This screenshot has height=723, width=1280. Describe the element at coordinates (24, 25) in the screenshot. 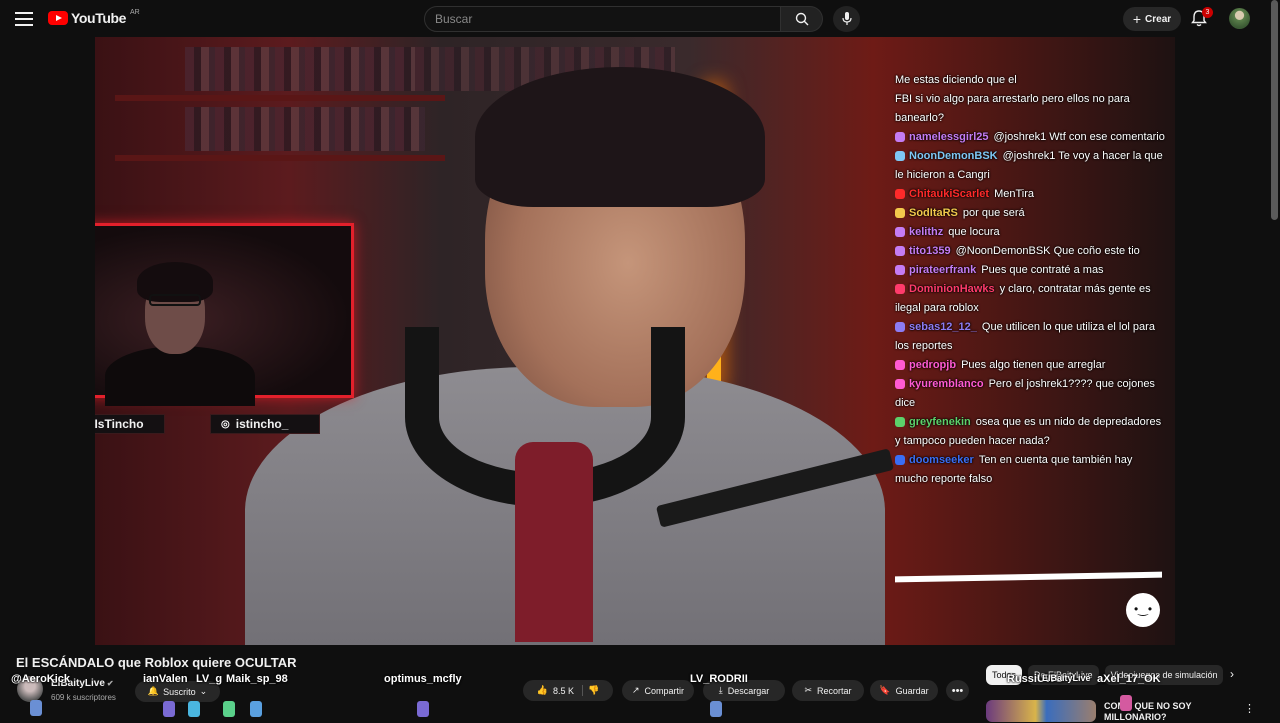

I see `menu-icon-line` at that location.